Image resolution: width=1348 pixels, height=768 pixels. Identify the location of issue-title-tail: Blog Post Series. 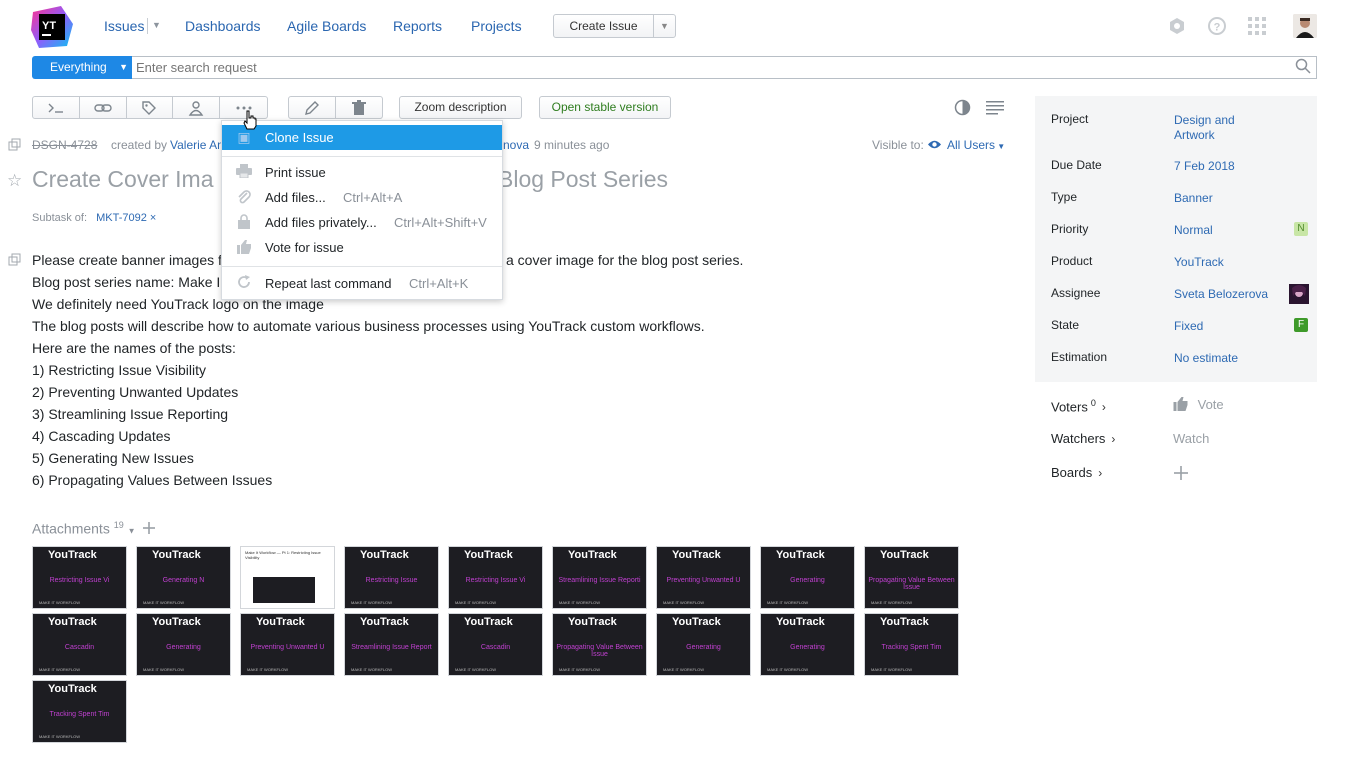
(583, 179).